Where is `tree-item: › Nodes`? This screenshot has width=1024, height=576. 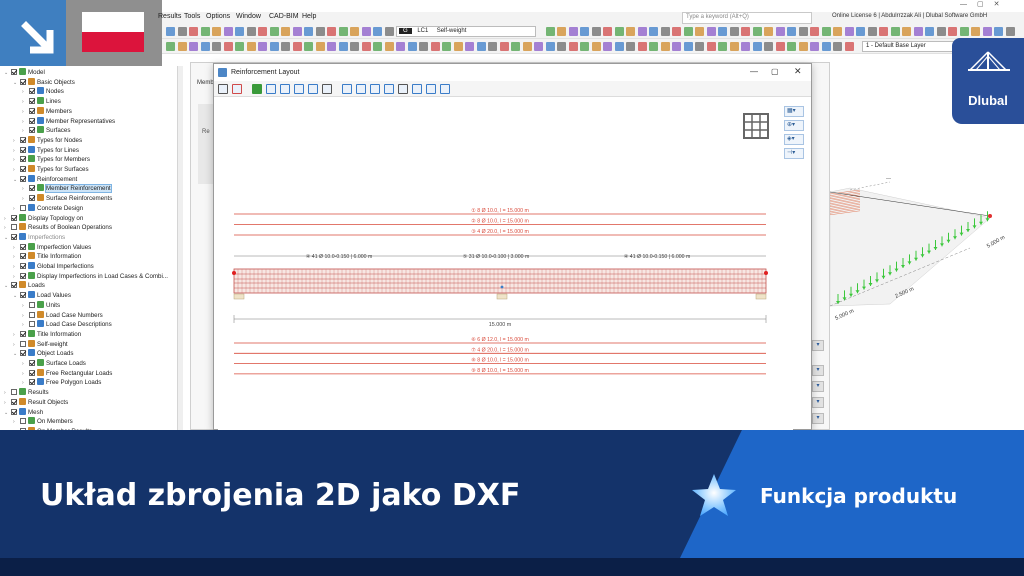
tree-item: › Nodes is located at coordinates (43, 92).